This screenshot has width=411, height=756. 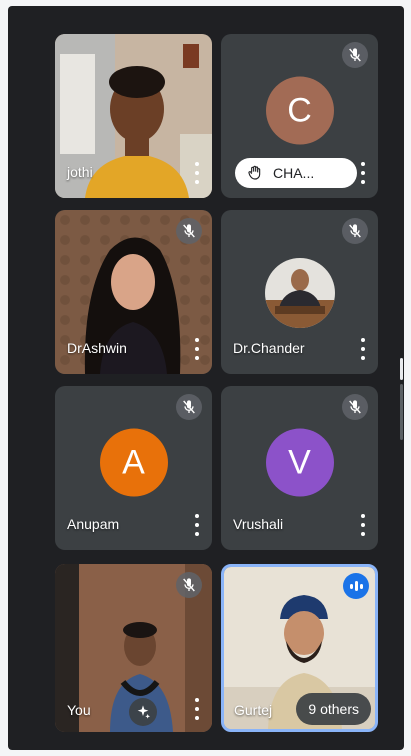 What do you see at coordinates (133, 462) in the screenshot?
I see `participant-avatar: A` at bounding box center [133, 462].